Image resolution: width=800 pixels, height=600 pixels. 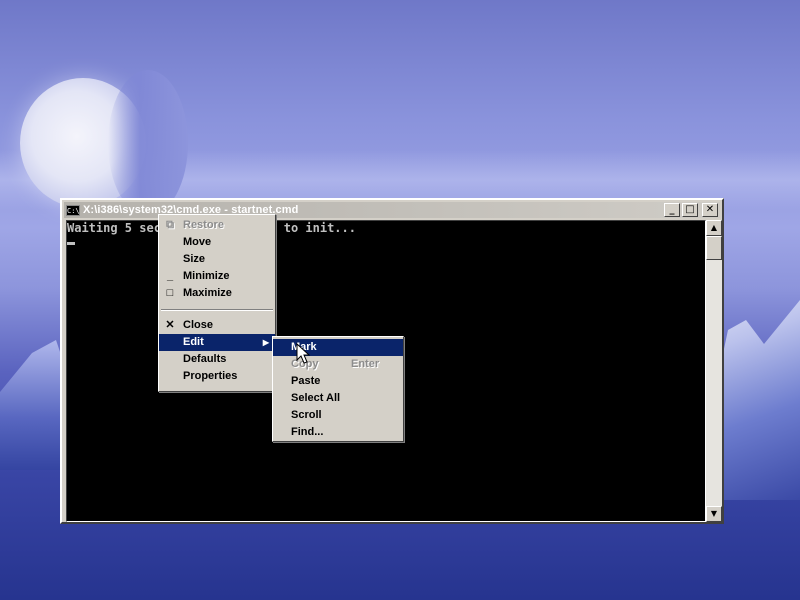 I want to click on moon-shadow, so click(x=148, y=143).